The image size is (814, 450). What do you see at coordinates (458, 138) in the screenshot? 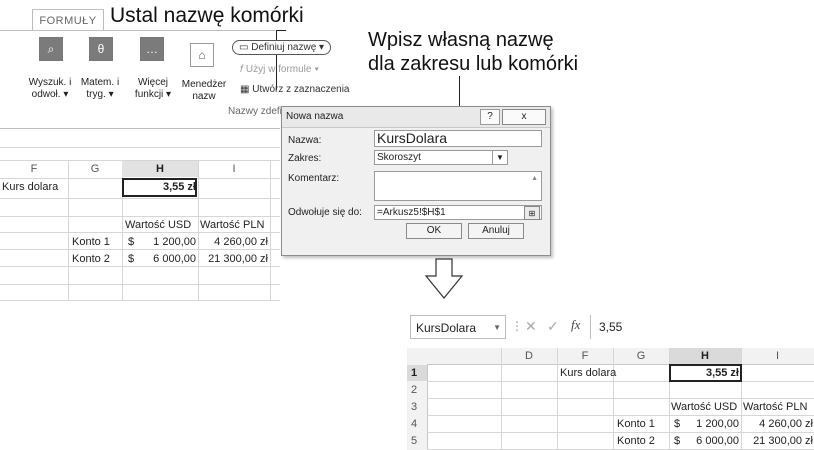
I see `name-input: KursDolara` at bounding box center [458, 138].